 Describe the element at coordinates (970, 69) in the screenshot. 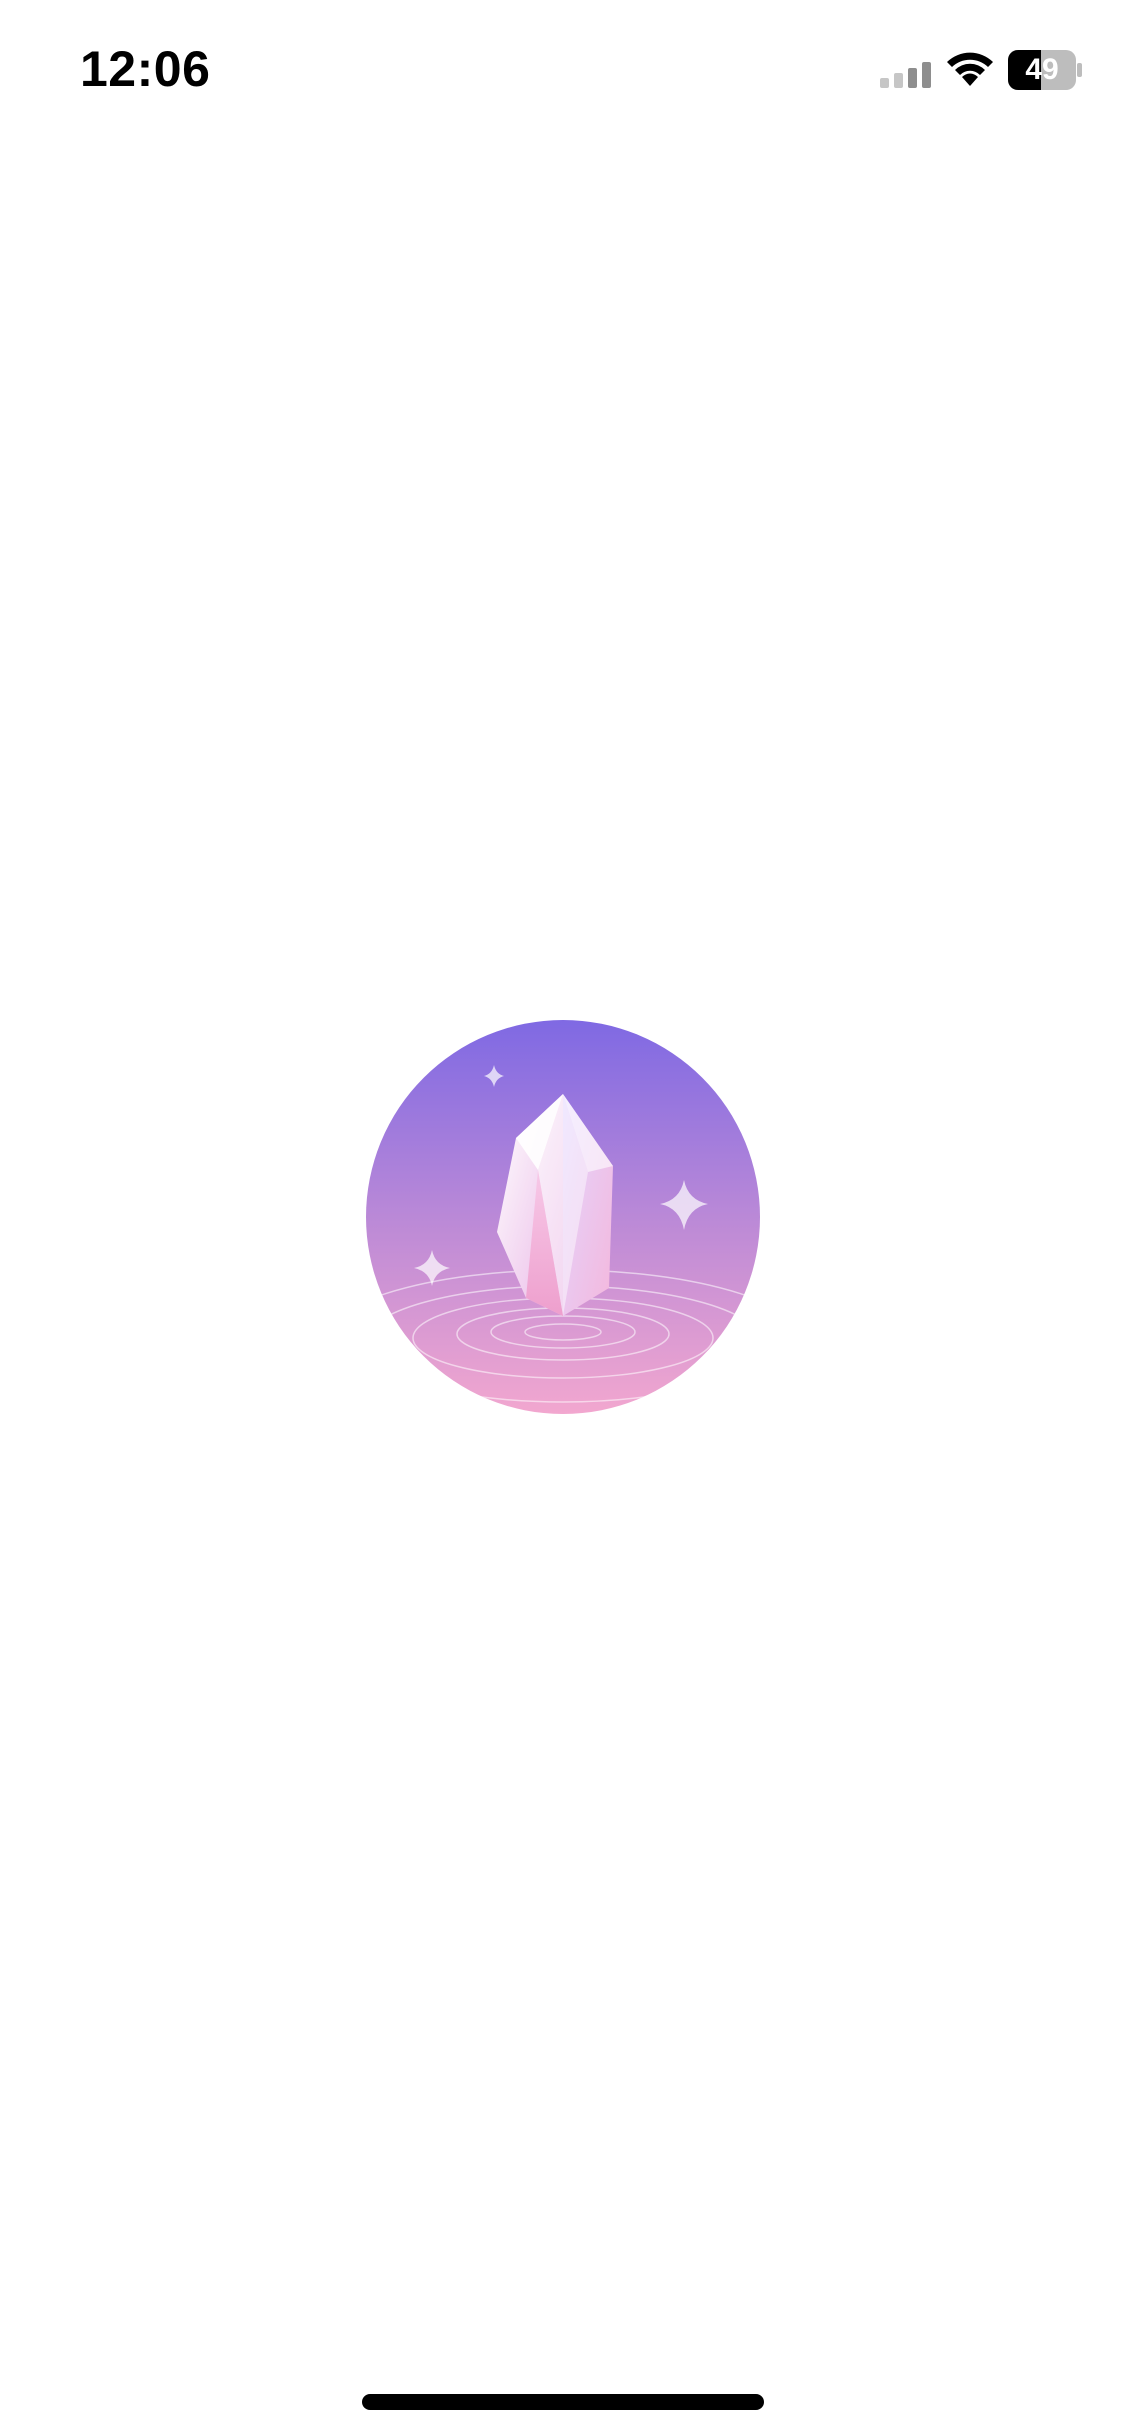

I see `wifi-icon` at that location.